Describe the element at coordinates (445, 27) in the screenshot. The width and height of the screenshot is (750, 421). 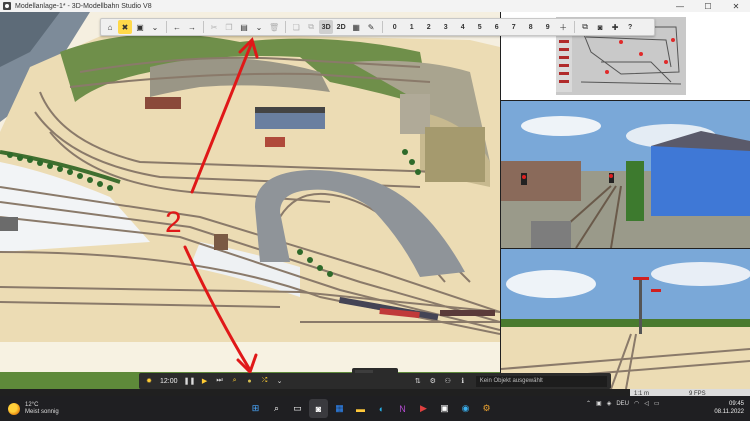
I see `layer-3-button: 3` at that location.